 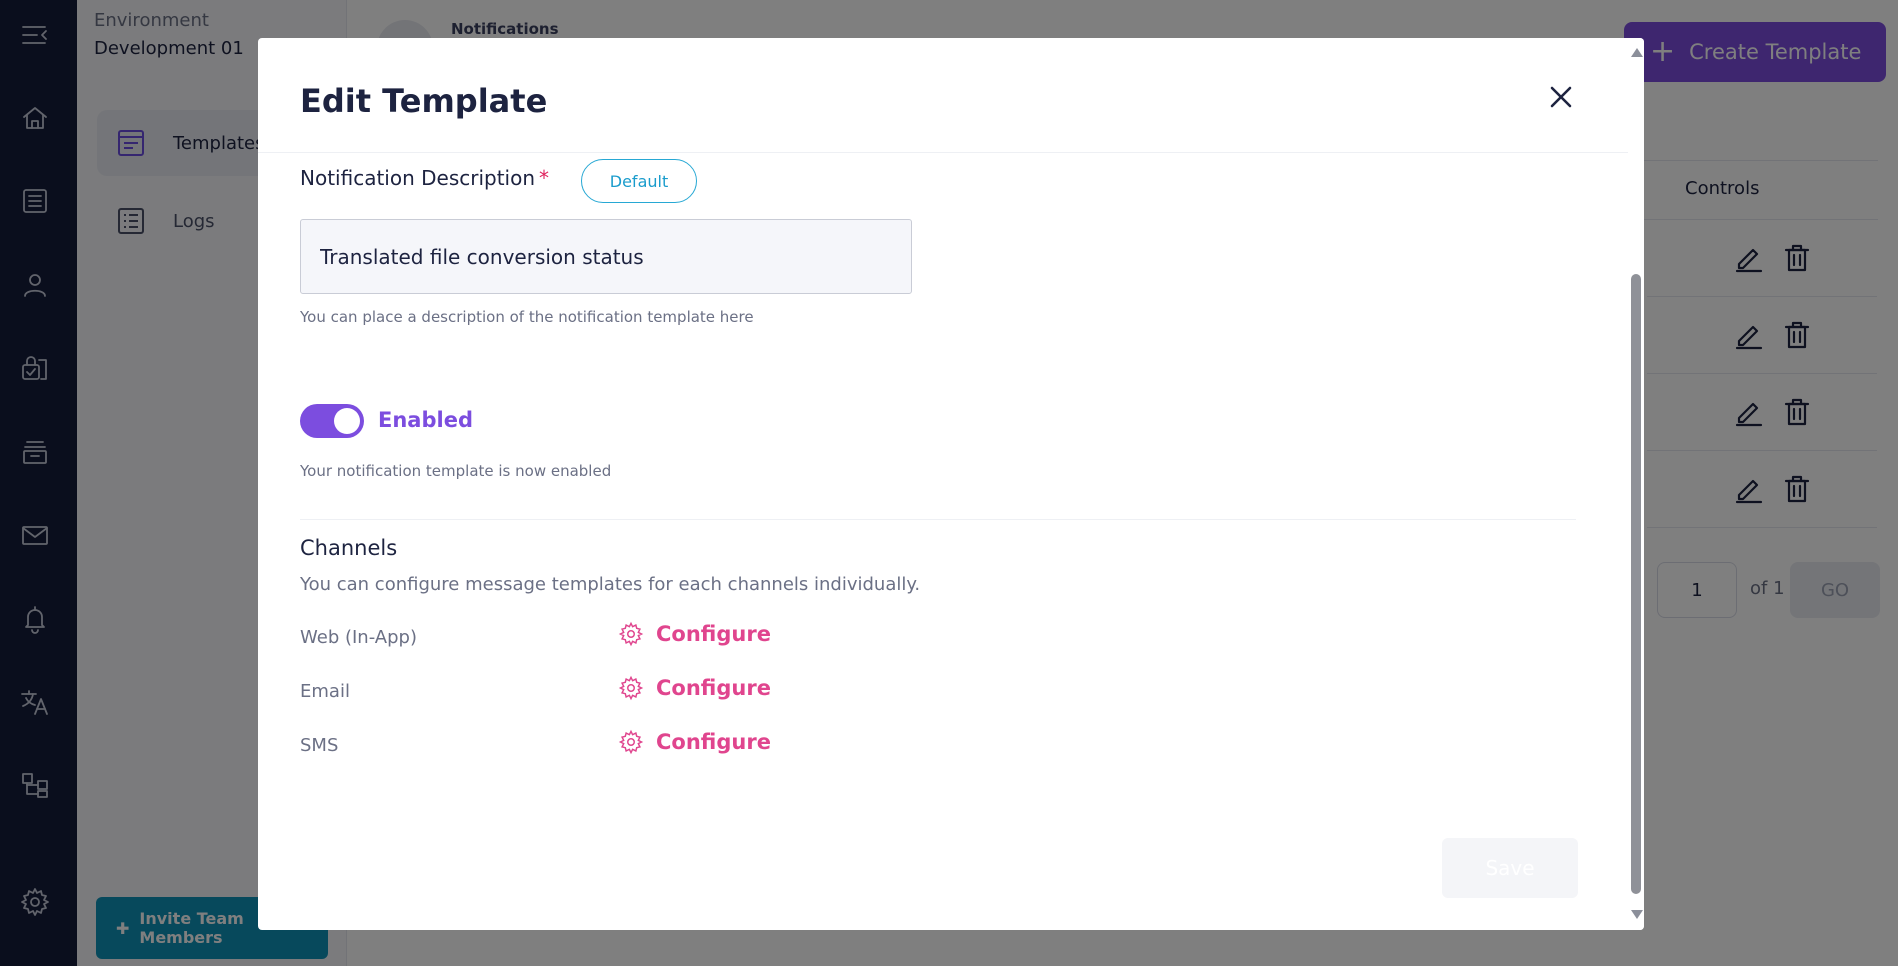 I want to click on modal-scrollbar, so click(x=1636, y=484).